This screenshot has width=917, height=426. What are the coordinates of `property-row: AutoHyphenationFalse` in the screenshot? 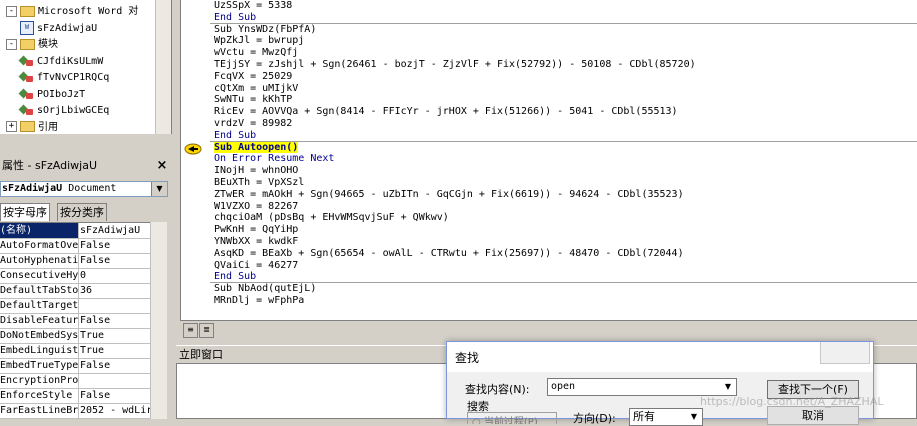 It's located at (75, 261).